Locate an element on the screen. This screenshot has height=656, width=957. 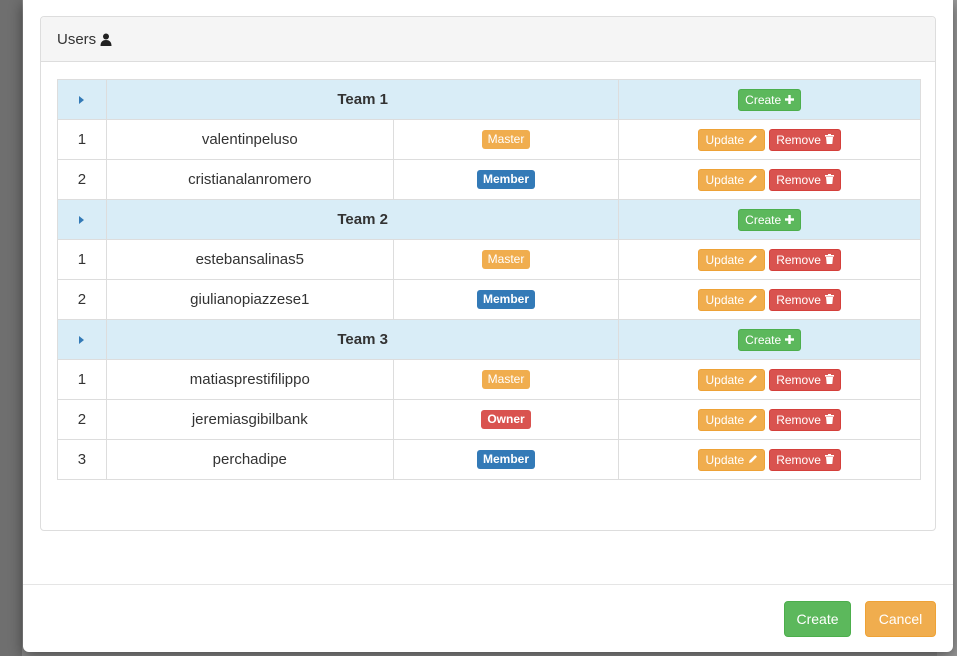
member-username: matiasprestifilippo is located at coordinates (249, 379).